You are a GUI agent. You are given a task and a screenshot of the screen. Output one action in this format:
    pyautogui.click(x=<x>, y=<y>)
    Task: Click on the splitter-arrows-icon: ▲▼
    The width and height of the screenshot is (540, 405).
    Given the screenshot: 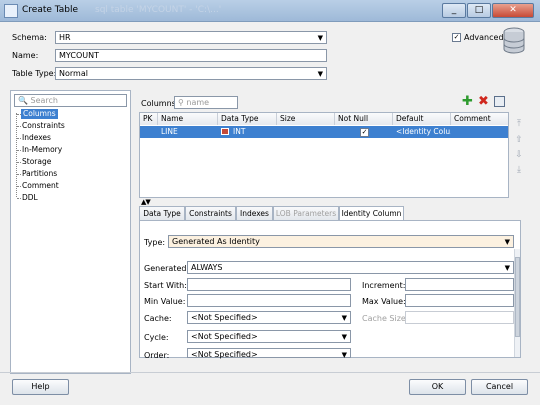 What is the action you would take?
    pyautogui.click(x=146, y=202)
    